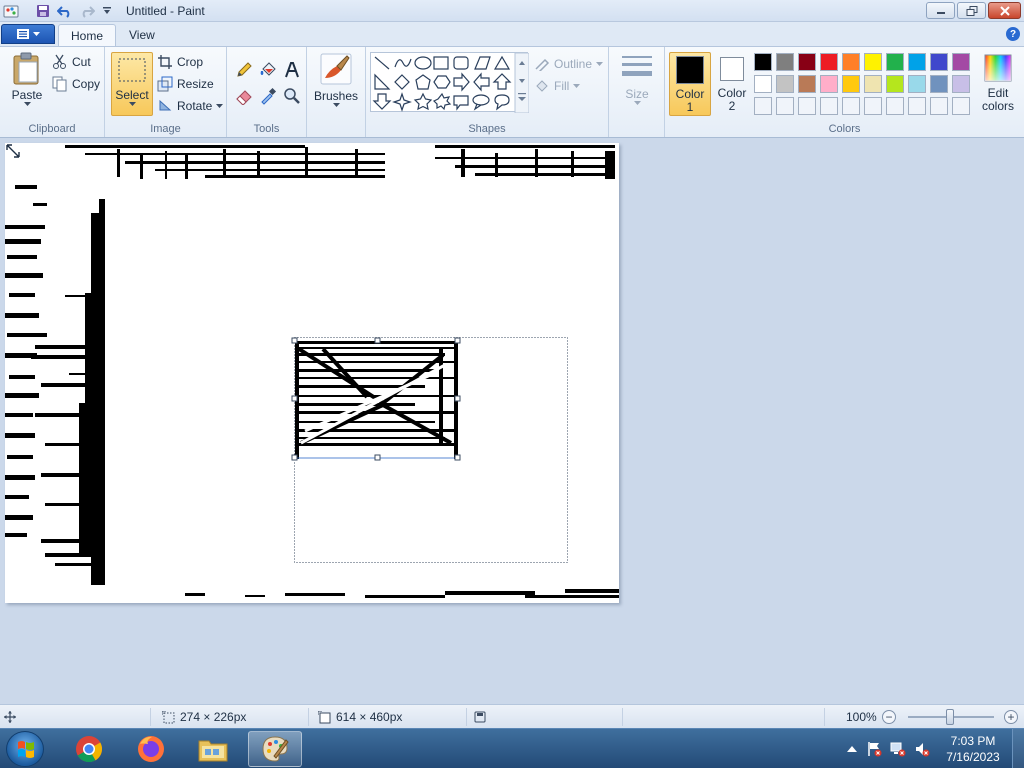 The height and width of the screenshot is (768, 1024). I want to click on brushes-button: Brushes, so click(336, 84).